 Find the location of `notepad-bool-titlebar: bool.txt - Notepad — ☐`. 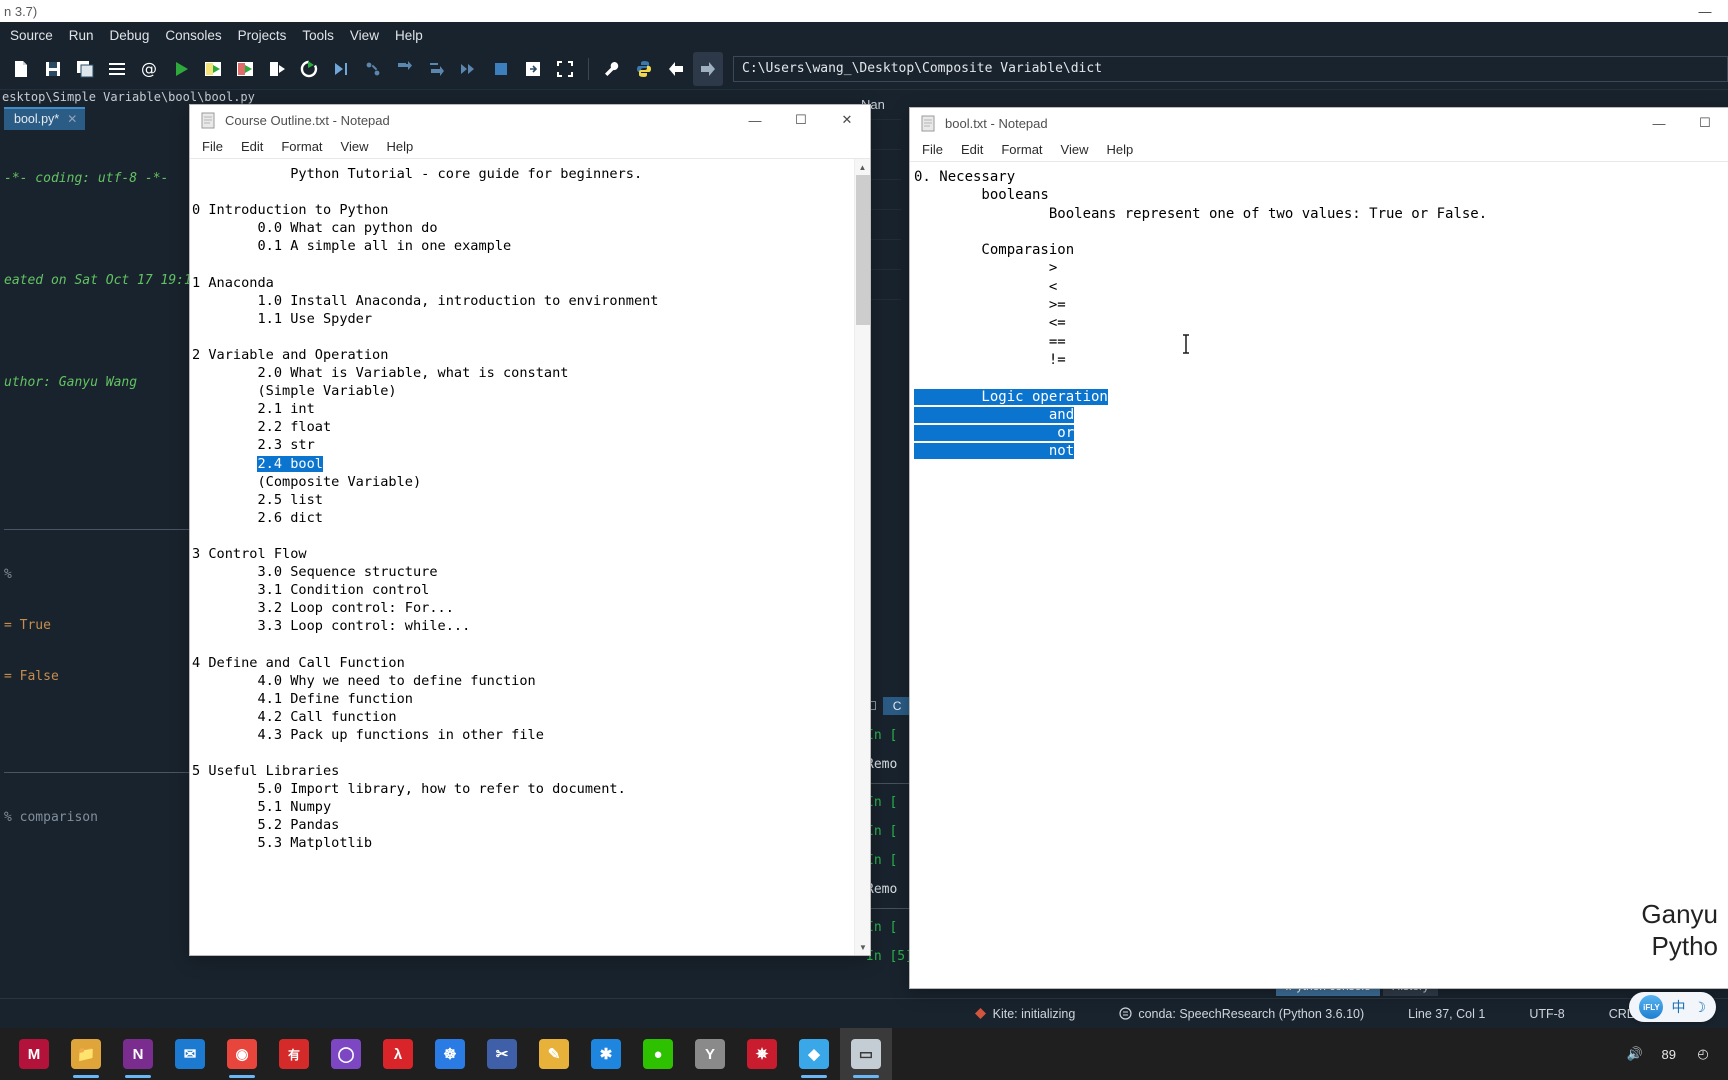

notepad-bool-titlebar: bool.txt - Notepad — ☐ is located at coordinates (1319, 123).